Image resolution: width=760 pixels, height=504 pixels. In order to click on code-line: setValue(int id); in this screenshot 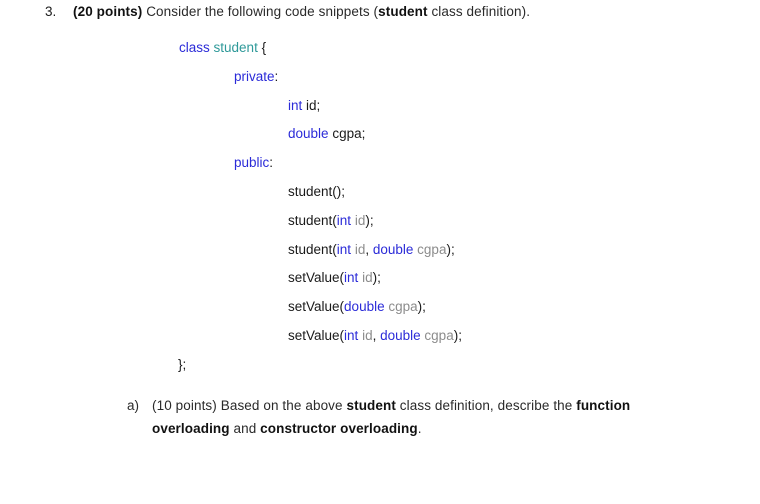, I will do `click(380, 278)`.